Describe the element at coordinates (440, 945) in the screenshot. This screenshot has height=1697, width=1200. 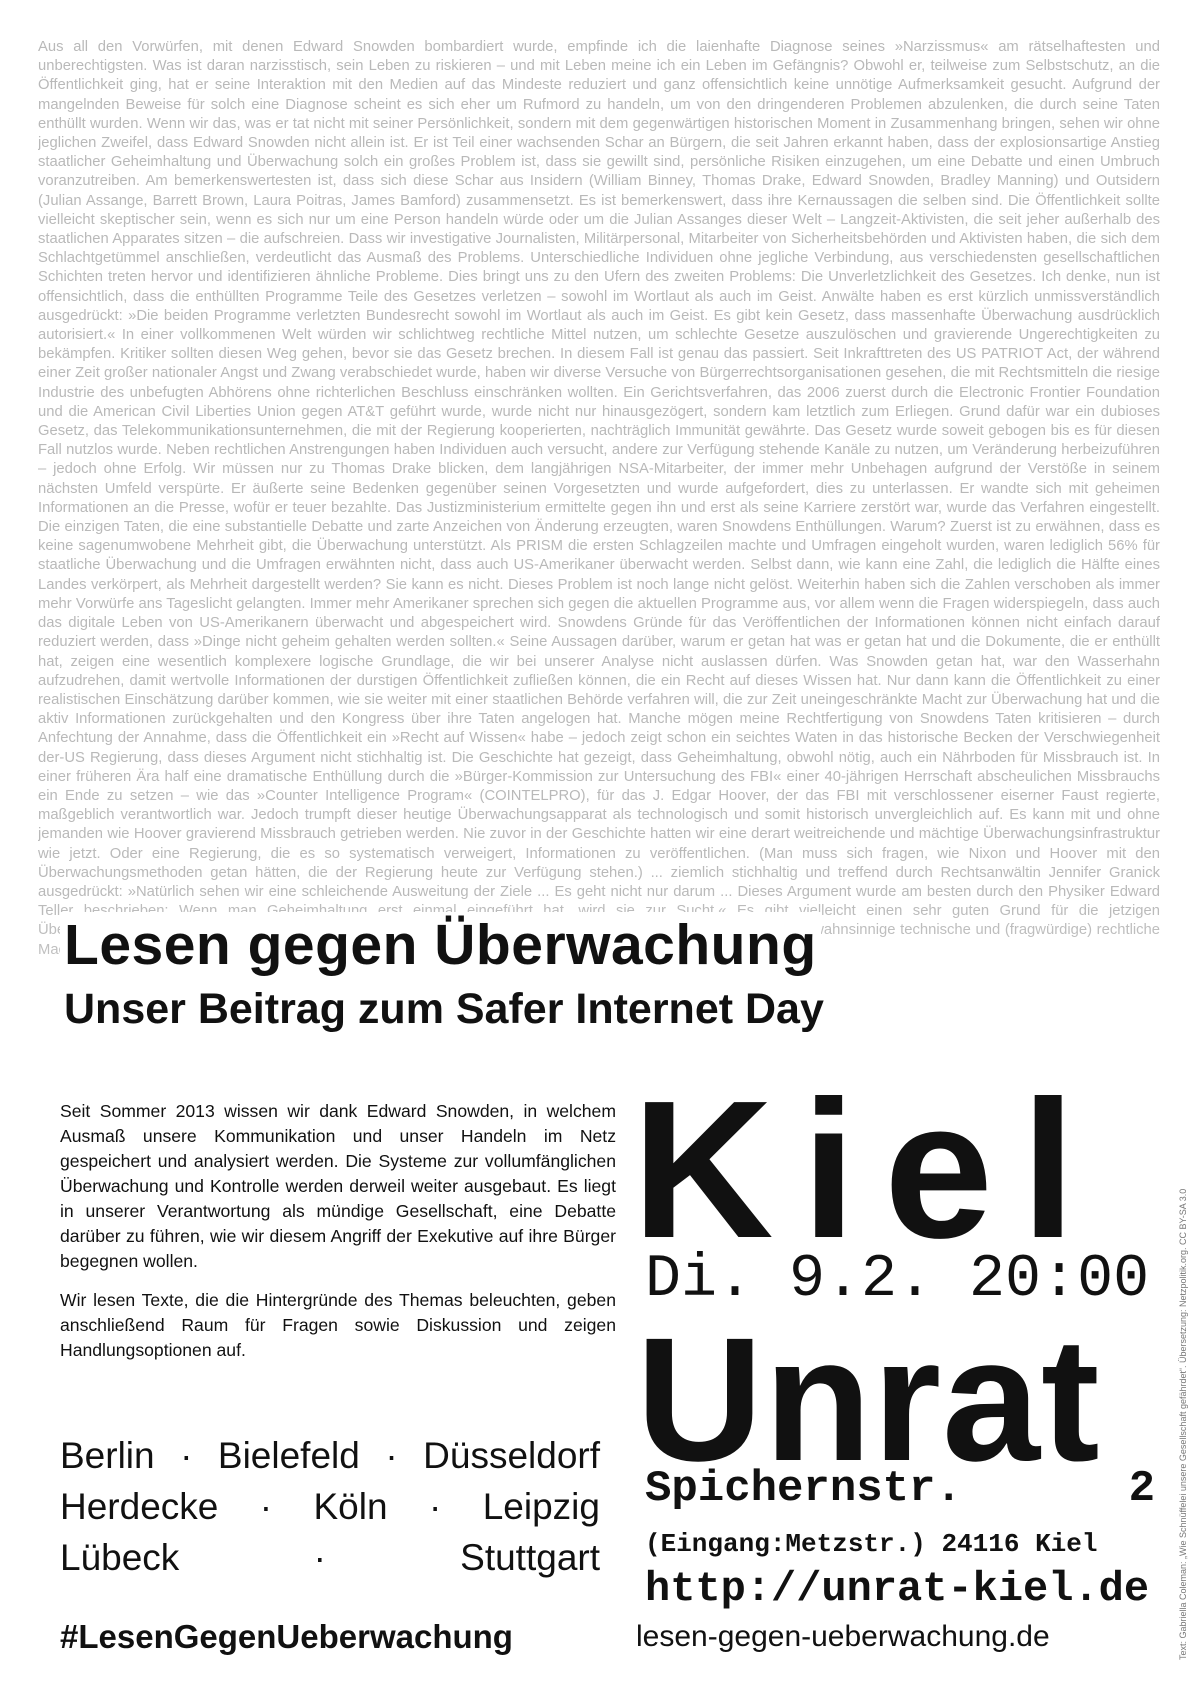
I see `poster-title: Lesen gegen Überwachung` at that location.